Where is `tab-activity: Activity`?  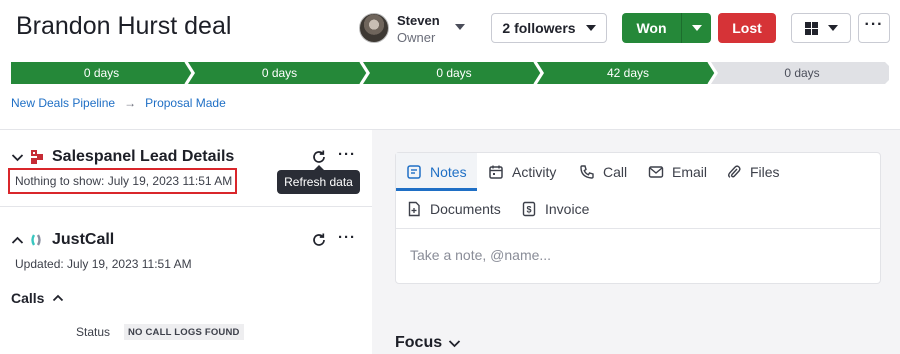 tab-activity: Activity is located at coordinates (522, 172).